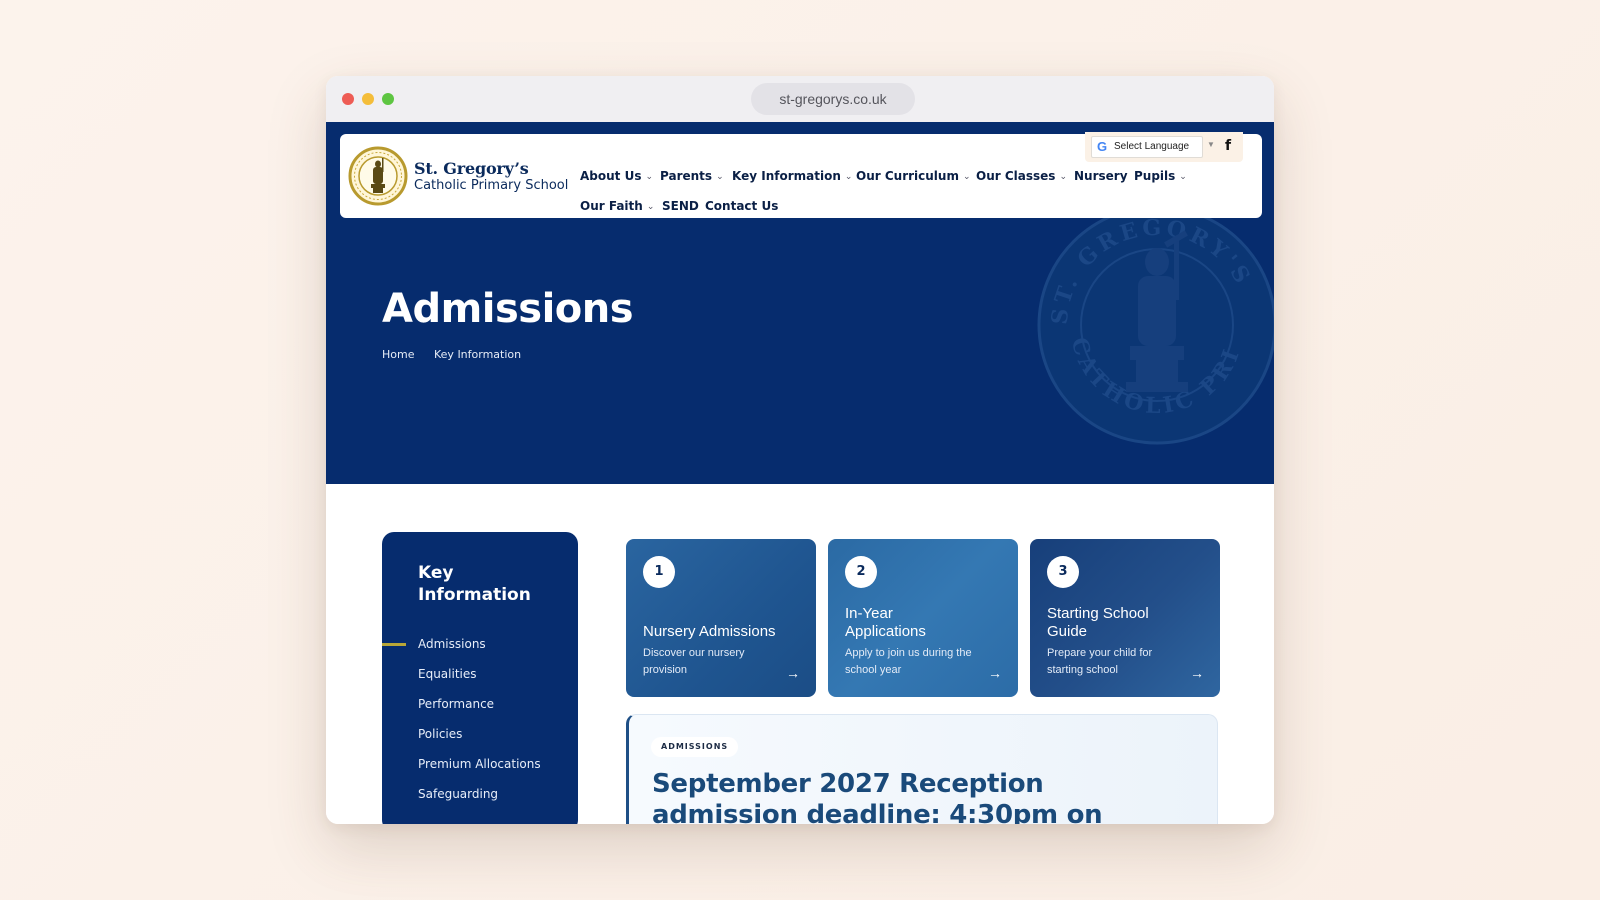  I want to click on card-title: In-Year Applications, so click(885, 622).